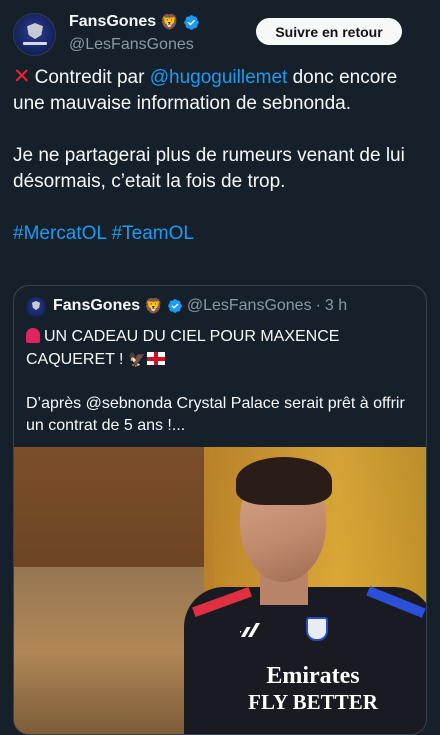 Image resolution: width=440 pixels, height=735 pixels. I want to click on quoted-timestamp: 3 h, so click(336, 305).